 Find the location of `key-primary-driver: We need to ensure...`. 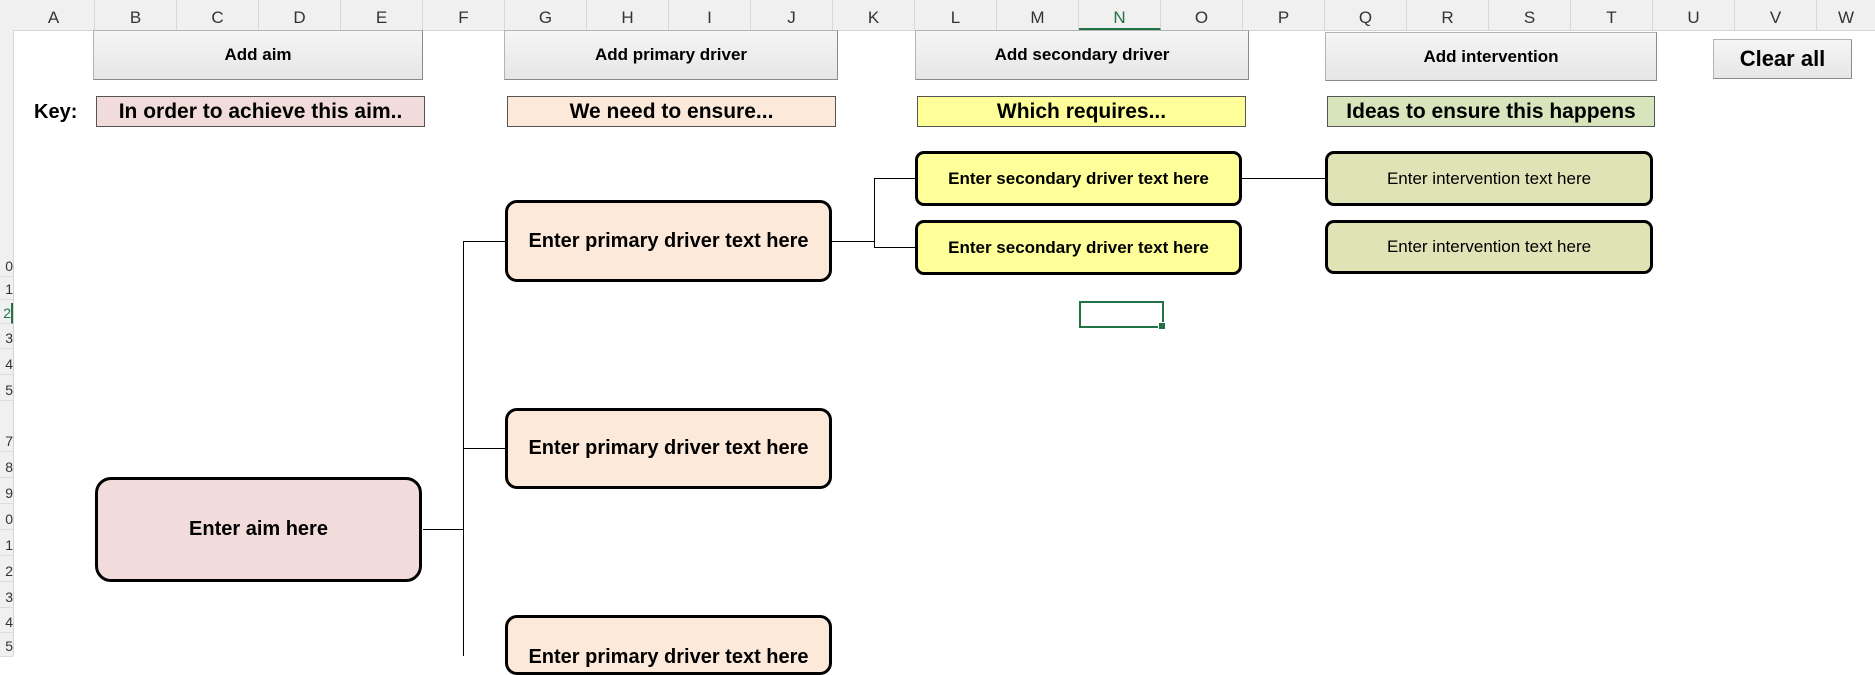

key-primary-driver: We need to ensure... is located at coordinates (671, 111).